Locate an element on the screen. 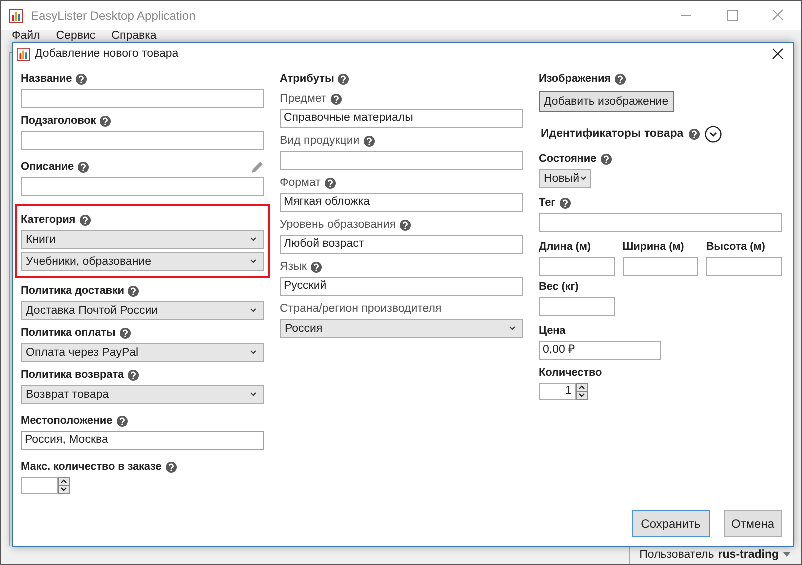 Image resolution: width=802 pixels, height=565 pixels. field-label: Макс. количество в заказе is located at coordinates (91, 467).